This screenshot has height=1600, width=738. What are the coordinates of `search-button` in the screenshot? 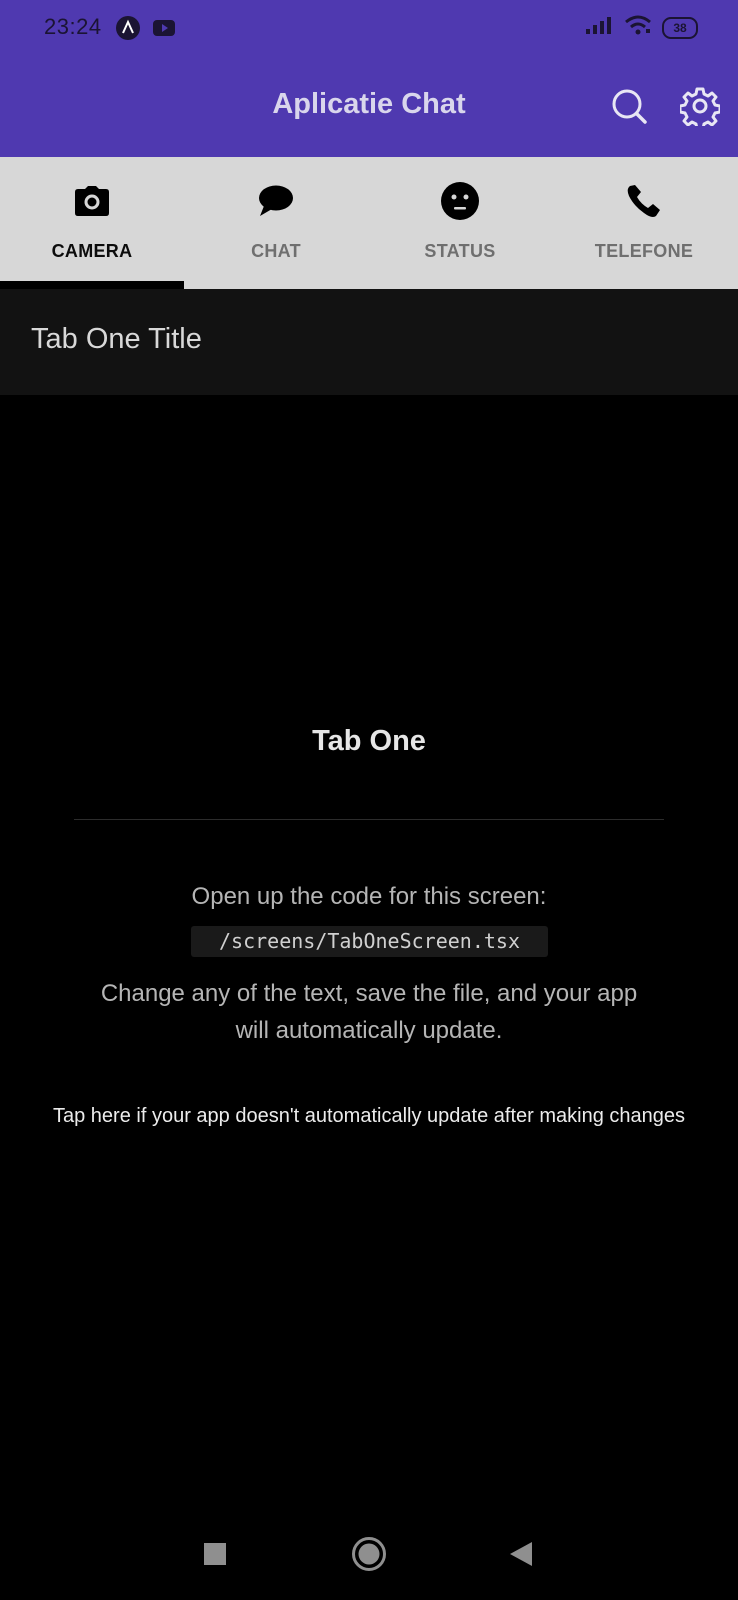 It's located at (629, 106).